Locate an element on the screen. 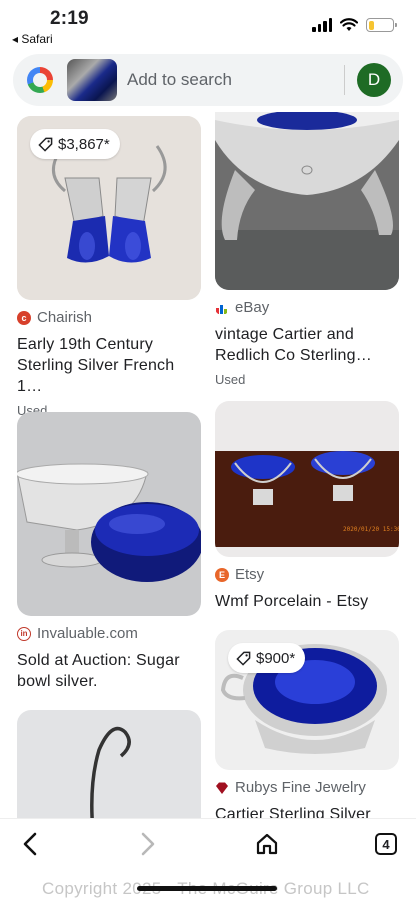  cellular-signal-icon is located at coordinates (322, 25).